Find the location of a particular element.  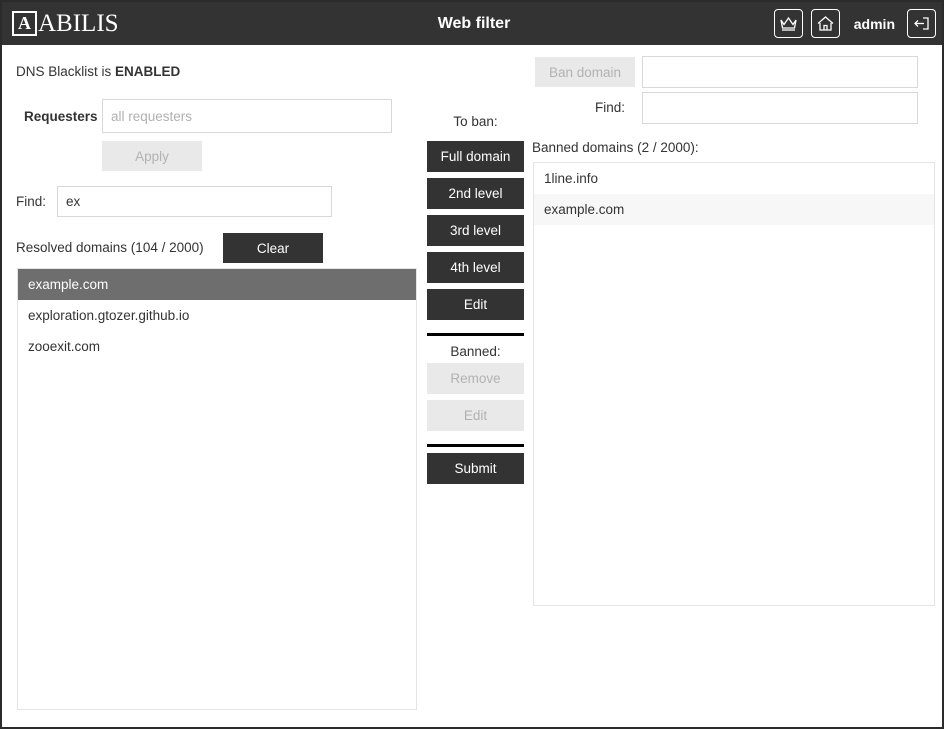

resolved-find-input is located at coordinates (194, 201).